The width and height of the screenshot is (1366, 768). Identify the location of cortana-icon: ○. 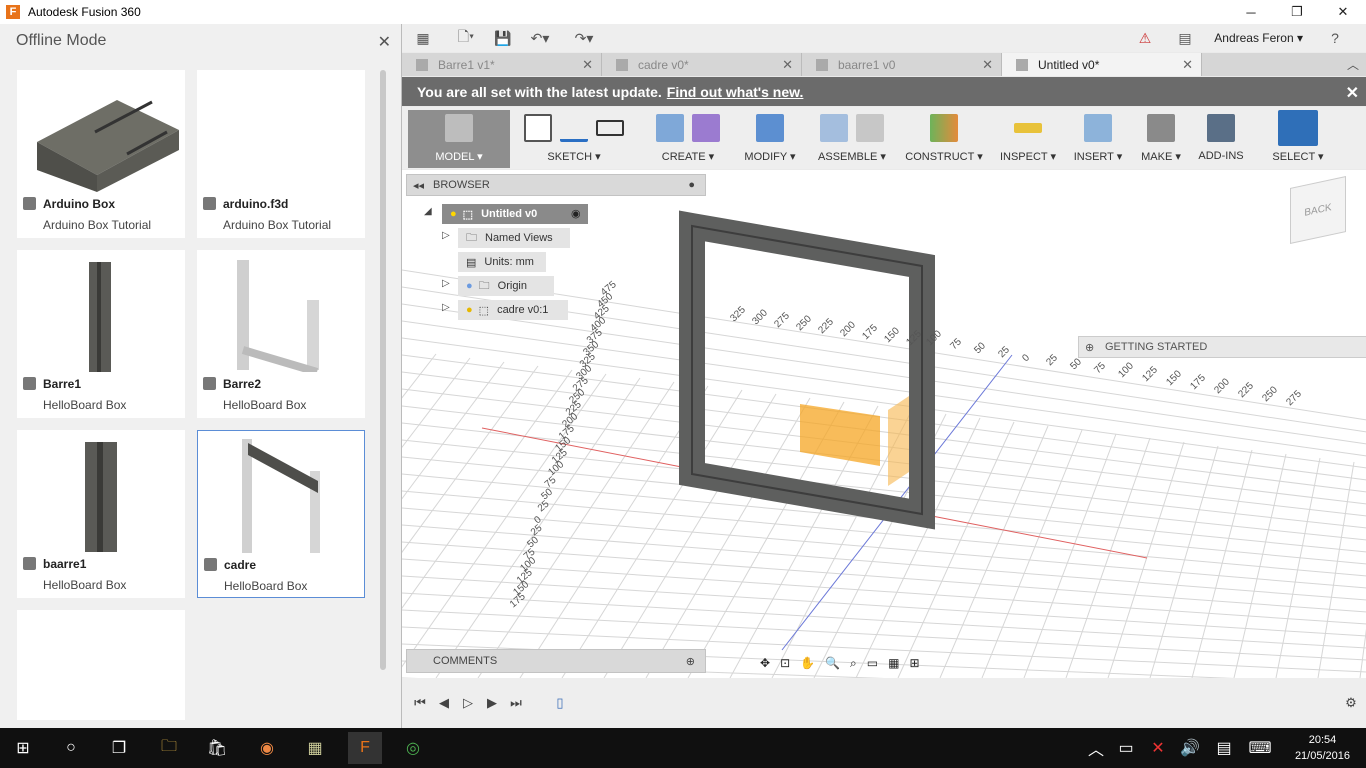
(71, 748).